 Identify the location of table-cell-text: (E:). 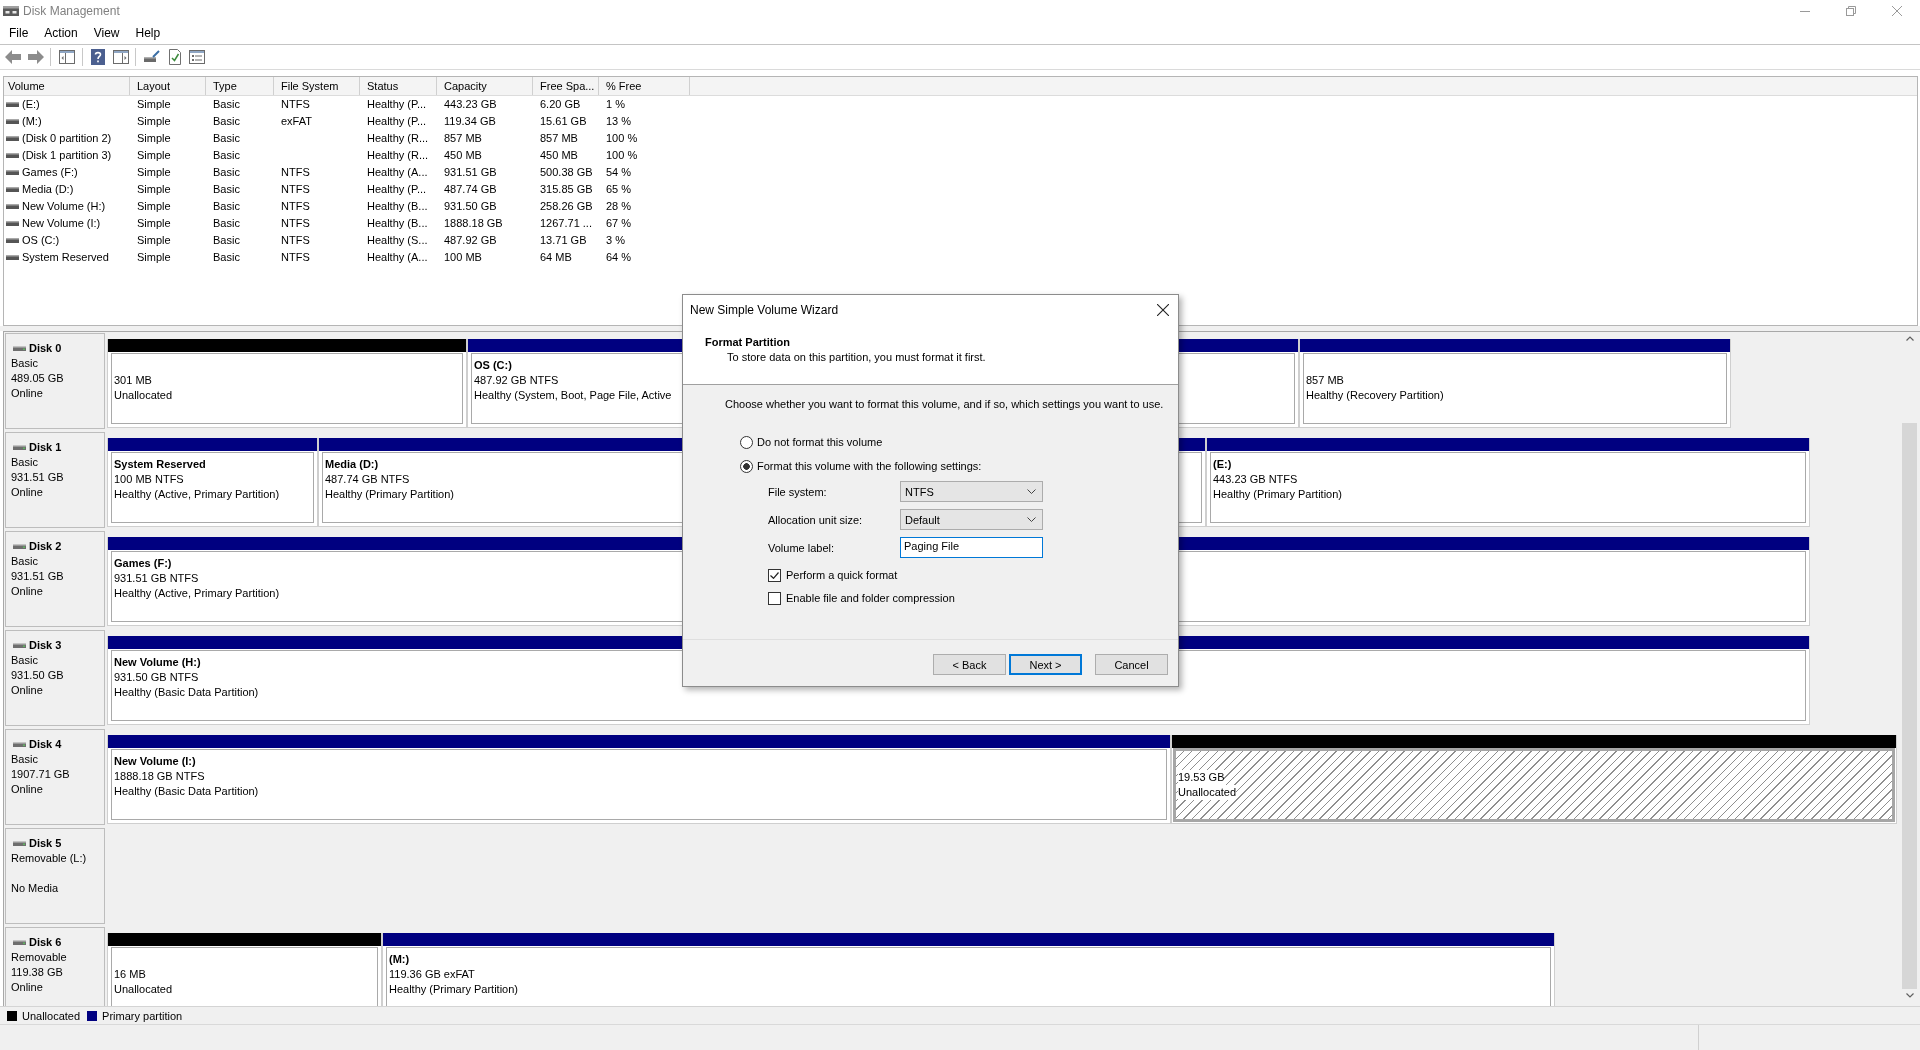
(31, 104).